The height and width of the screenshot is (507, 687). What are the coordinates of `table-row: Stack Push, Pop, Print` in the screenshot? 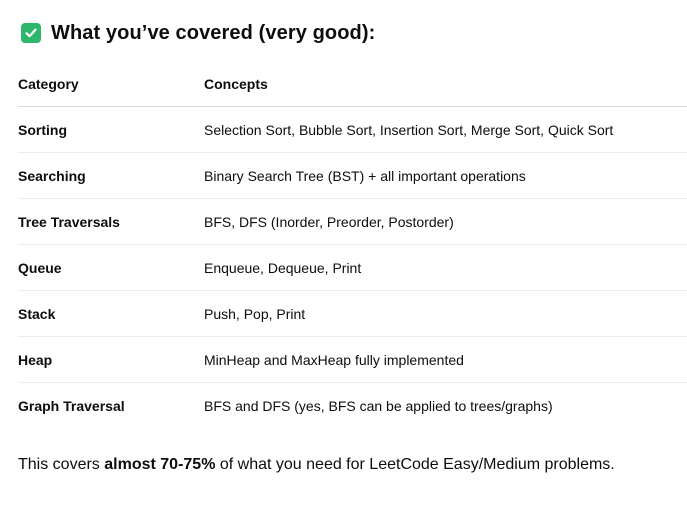 It's located at (352, 314).